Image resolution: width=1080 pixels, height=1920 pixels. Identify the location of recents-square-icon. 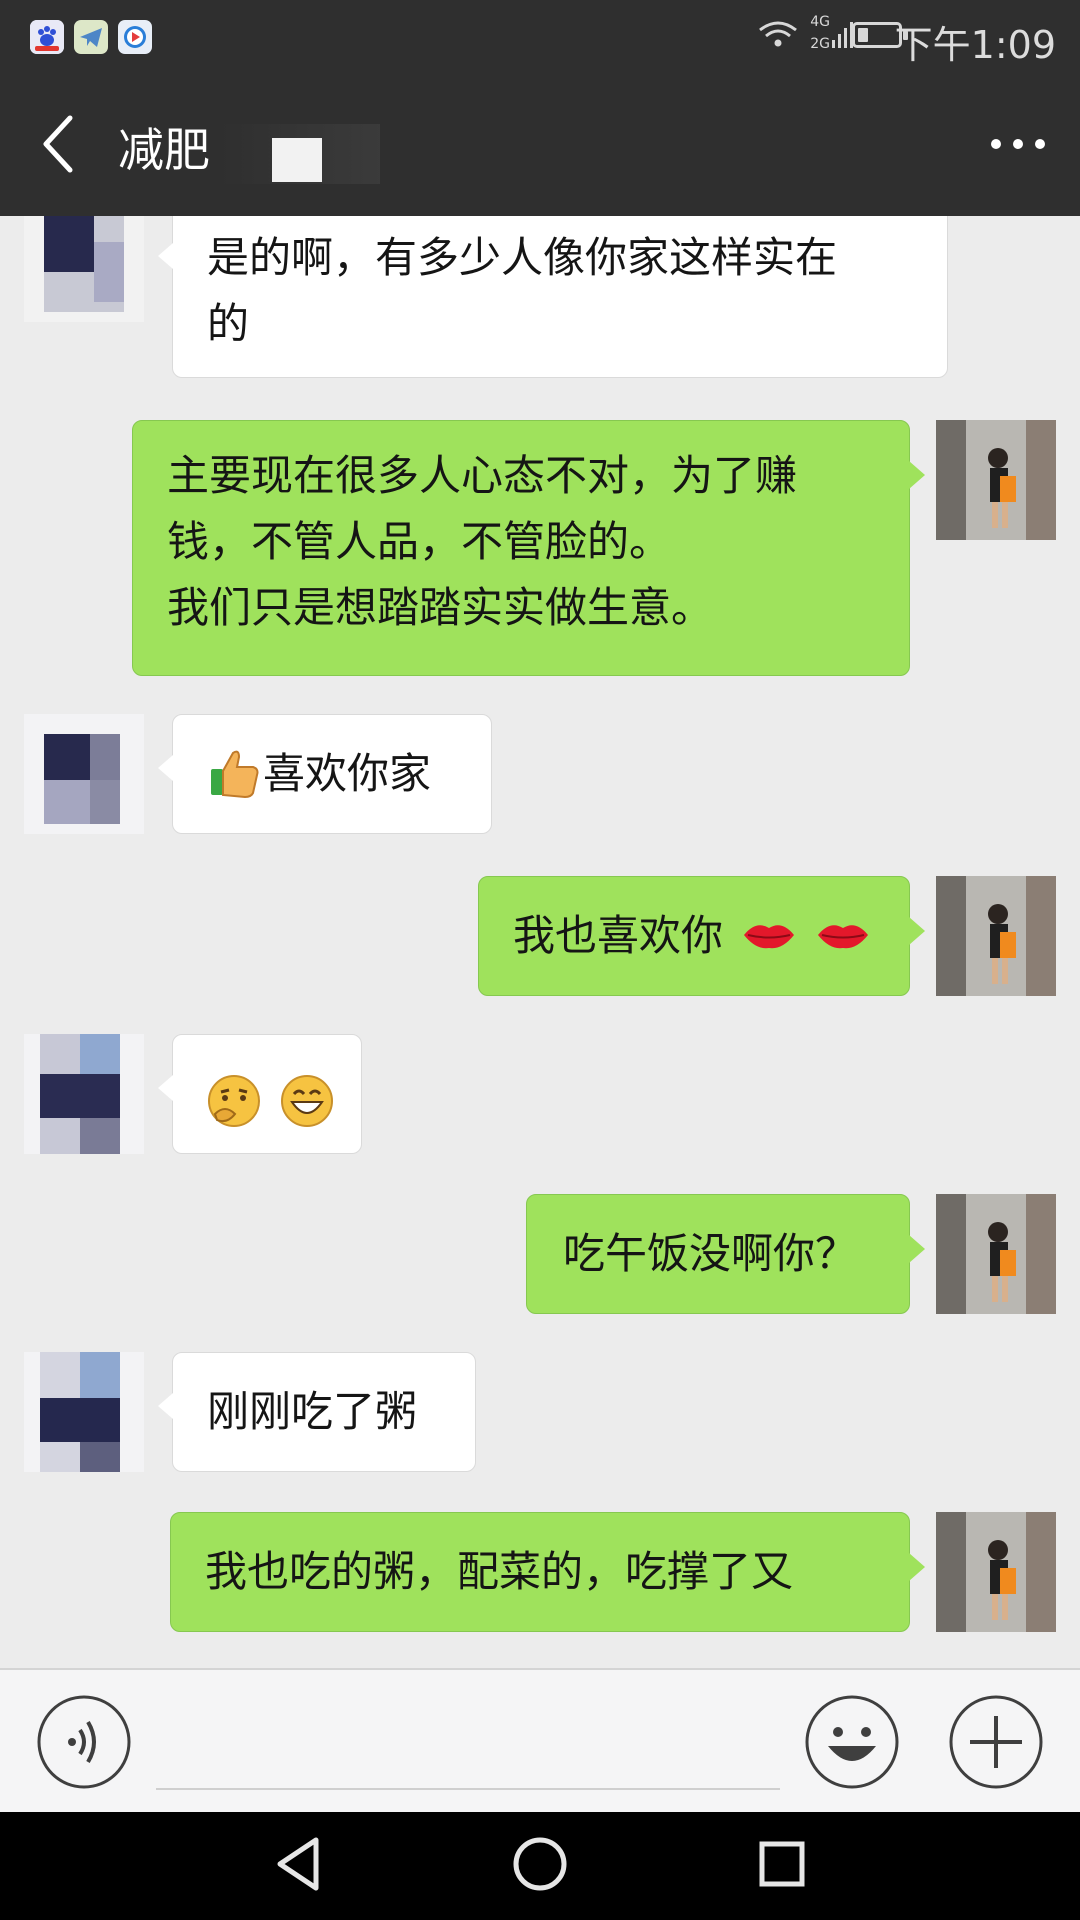
(782, 1864).